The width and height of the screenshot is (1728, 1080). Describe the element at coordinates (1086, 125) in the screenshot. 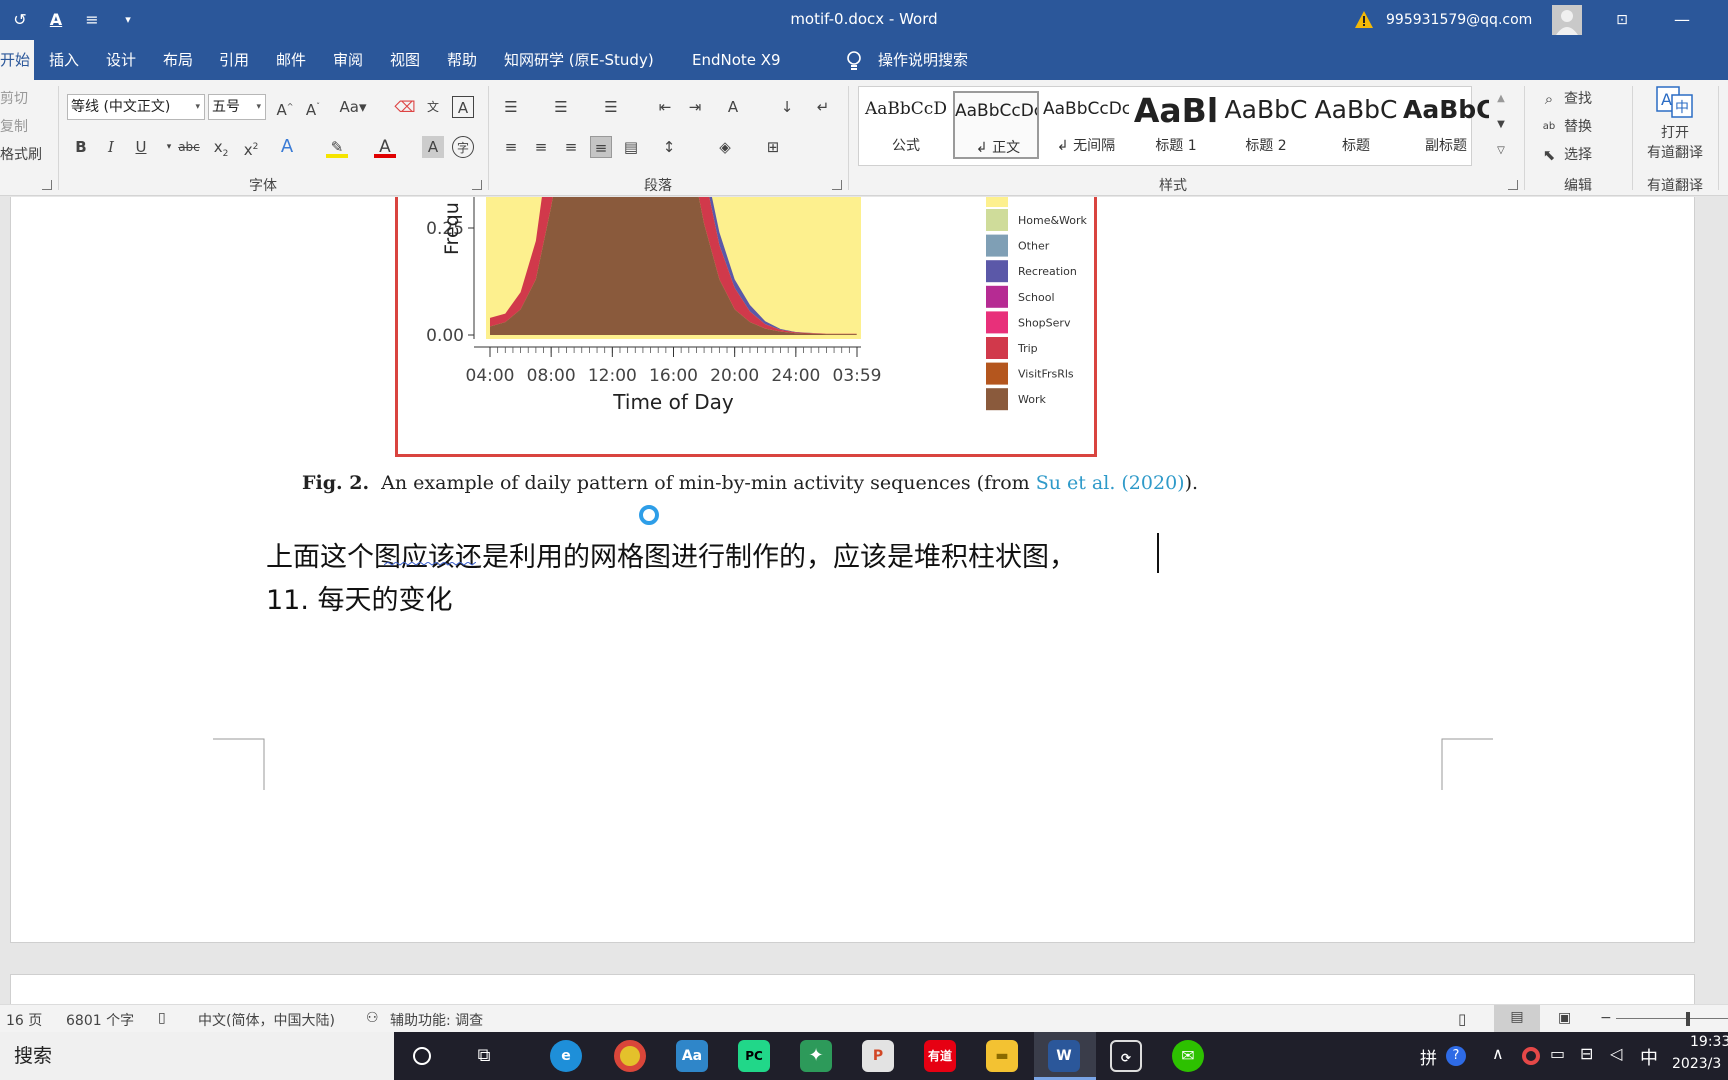

I see `style-no-spacing: AaBbCcDc ↲ 无间隔` at that location.